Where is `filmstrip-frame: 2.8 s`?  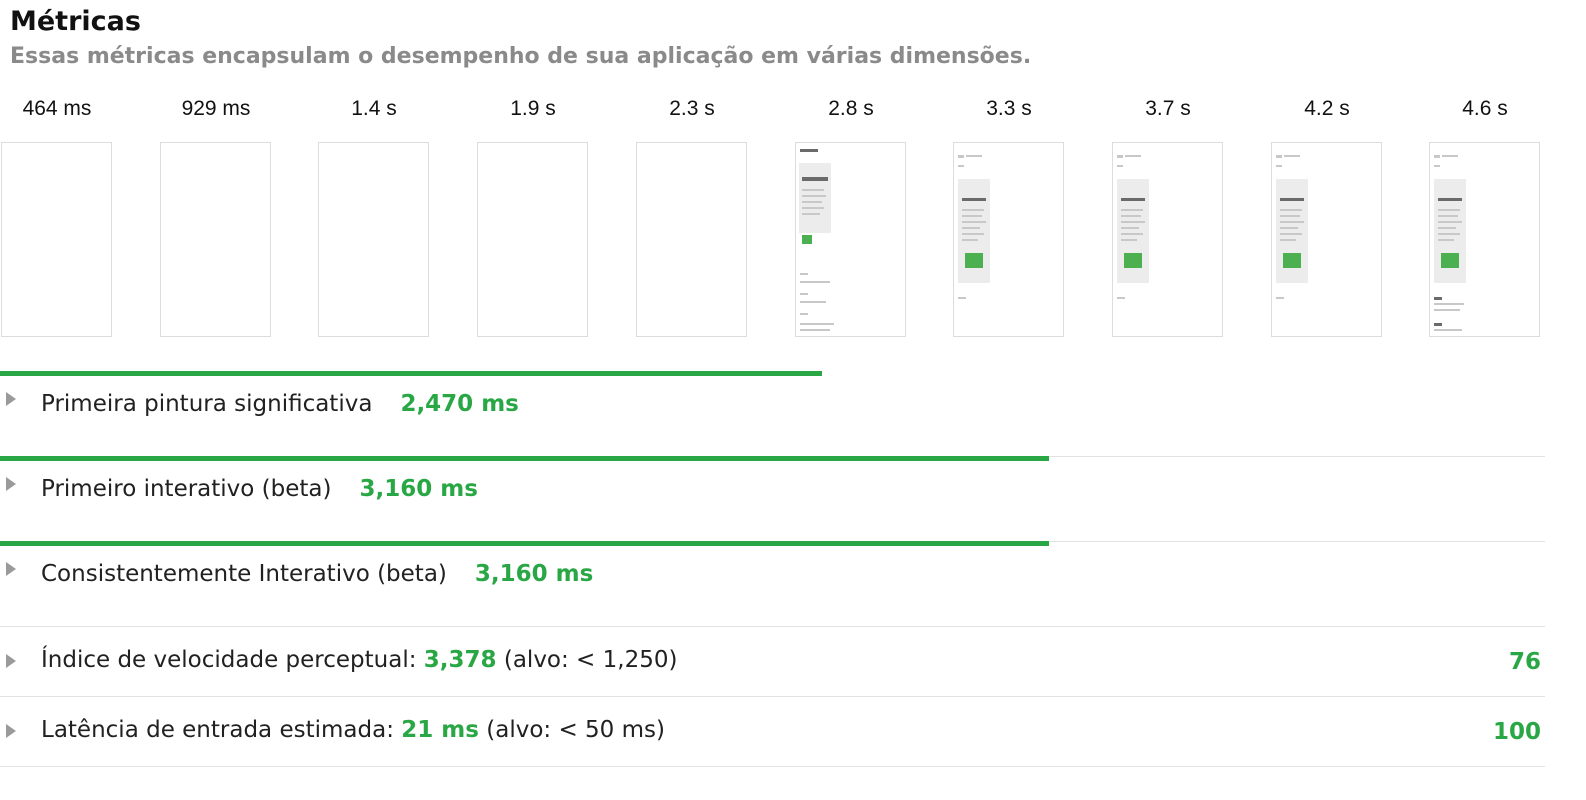
filmstrip-frame: 2.8 s is located at coordinates (873, 217).